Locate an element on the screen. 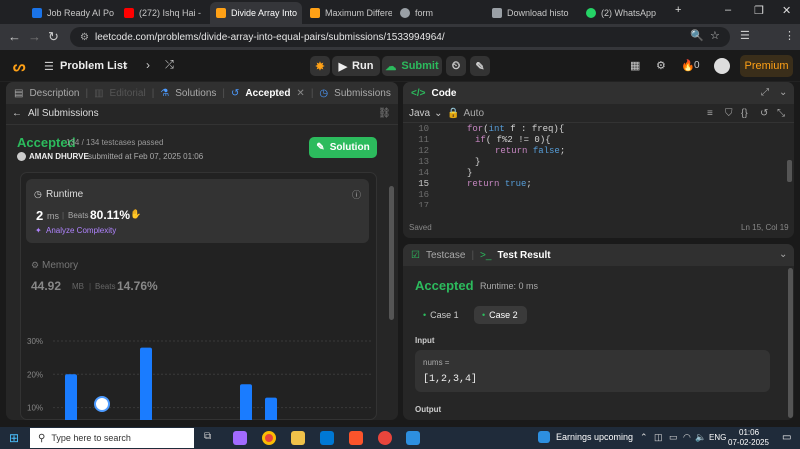 This screenshot has height=449, width=800. brave-icon is located at coordinates (356, 438).